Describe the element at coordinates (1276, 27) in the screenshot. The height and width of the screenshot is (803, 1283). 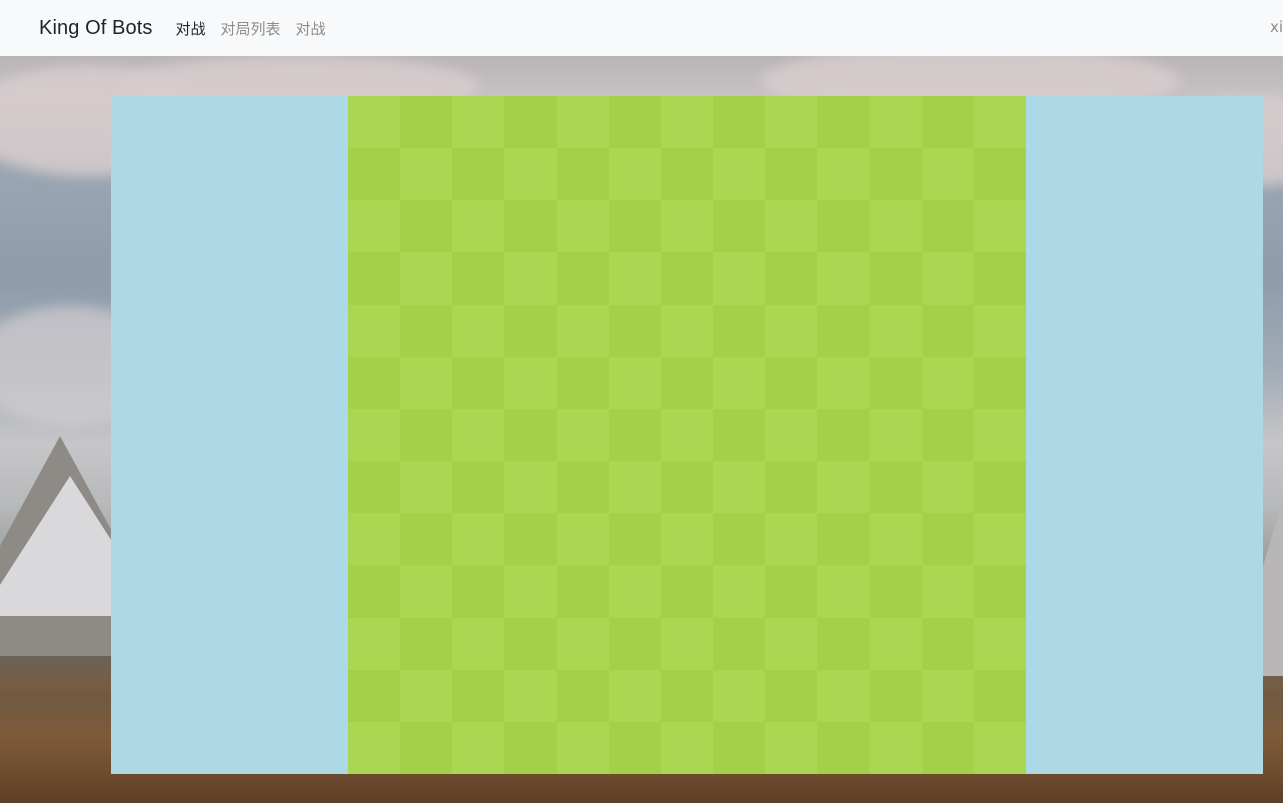
I see `user-menu: xi` at that location.